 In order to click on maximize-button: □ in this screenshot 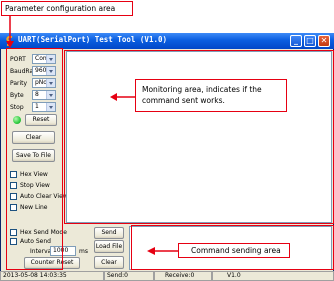, I will do `click(310, 41)`.